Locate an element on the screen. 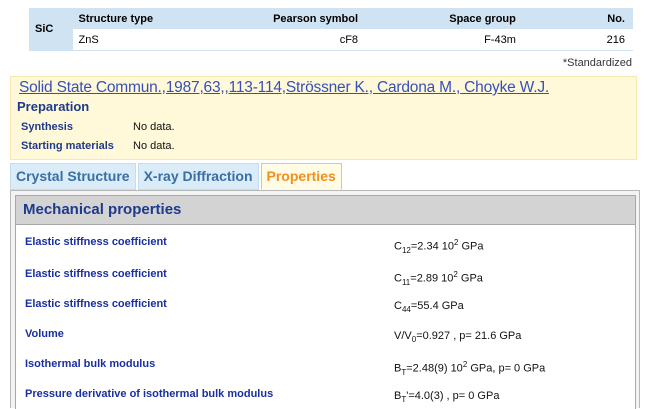 The width and height of the screenshot is (646, 409). property-label-5: Isothermal bulk modulus is located at coordinates (90, 364).